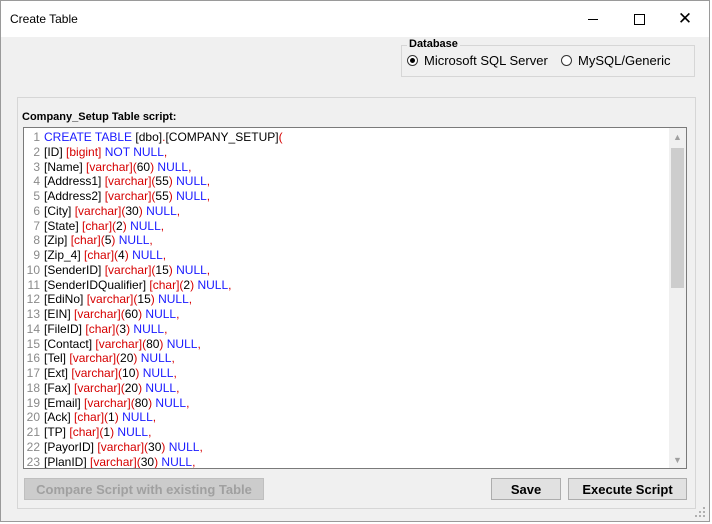 The image size is (712, 524). Describe the element at coordinates (347, 344) in the screenshot. I see `script-line: 15 [Contact] [varchar](80) NULL,` at that location.